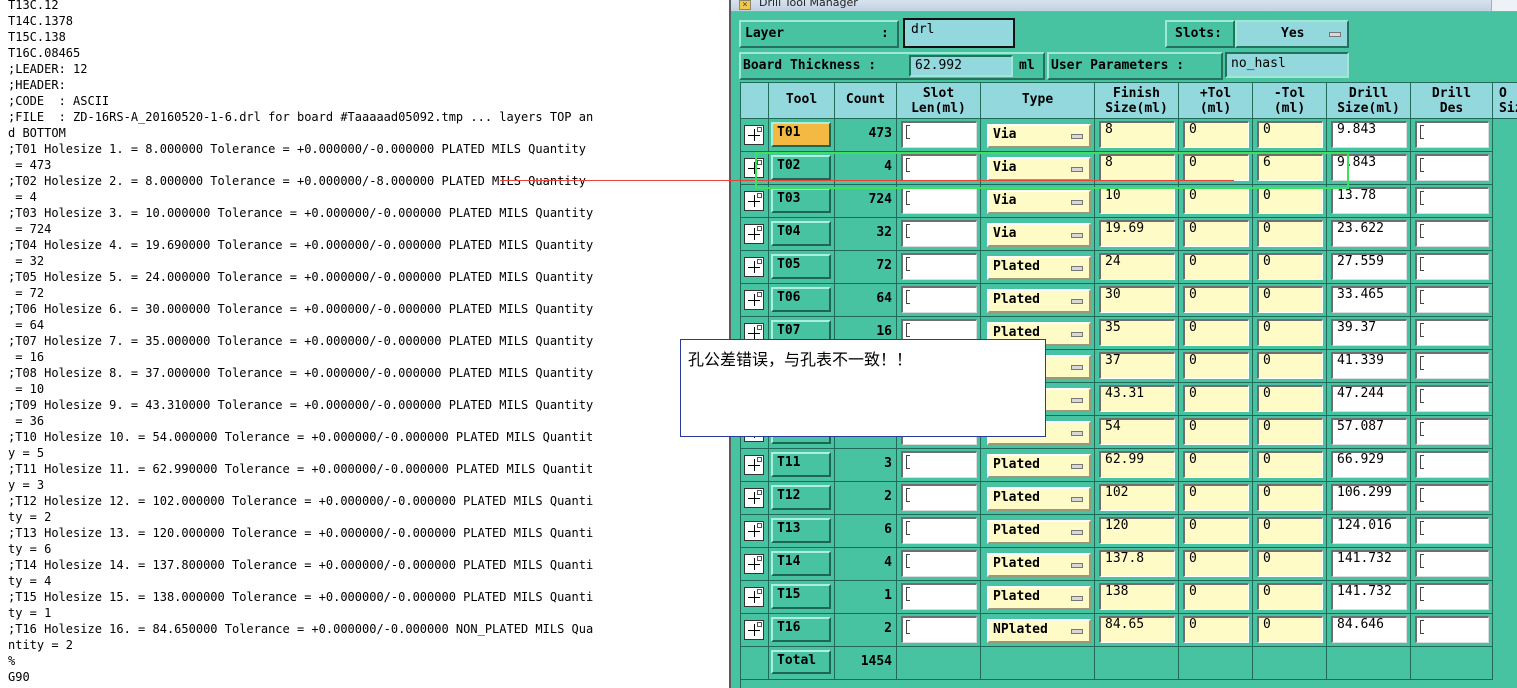 The width and height of the screenshot is (1517, 688). What do you see at coordinates (1137, 497) in the screenshot?
I see `finish-size-input: 102` at bounding box center [1137, 497].